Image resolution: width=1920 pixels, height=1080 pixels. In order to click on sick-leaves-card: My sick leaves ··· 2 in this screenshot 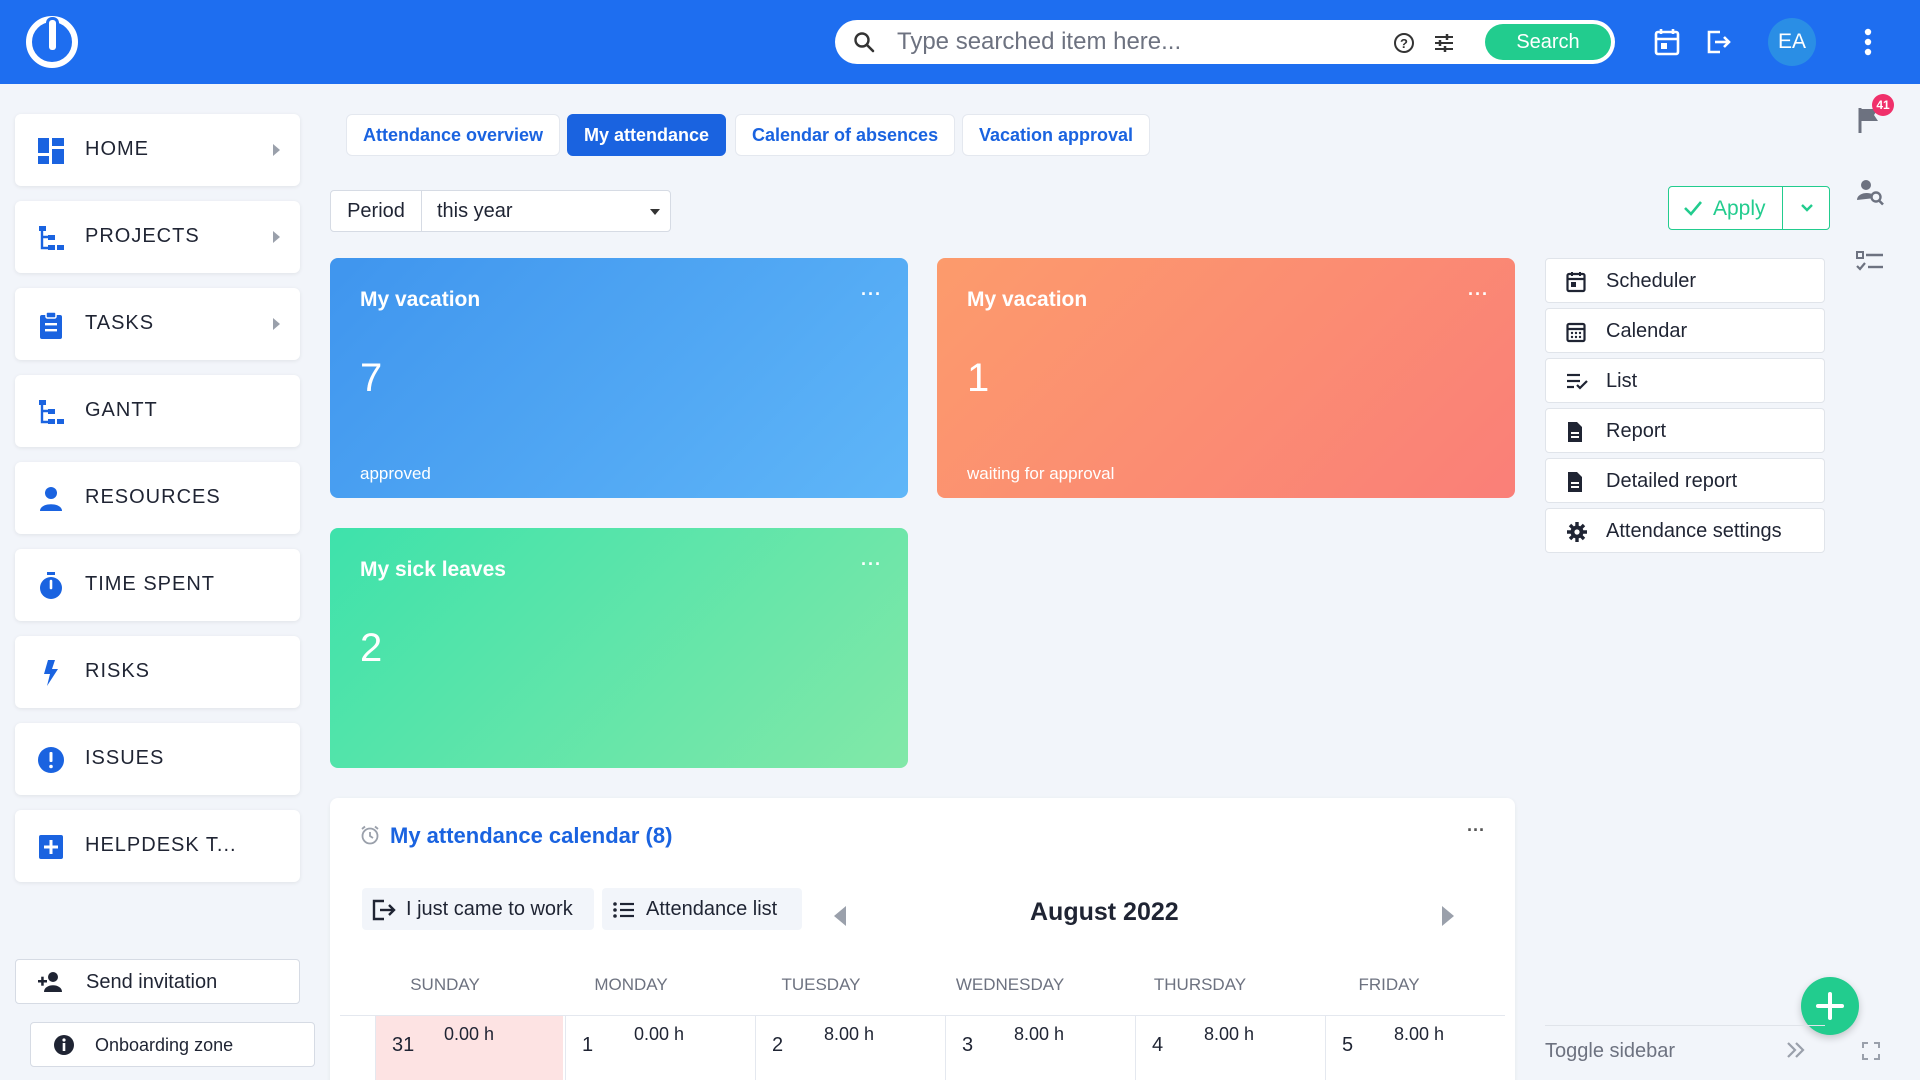, I will do `click(619, 648)`.